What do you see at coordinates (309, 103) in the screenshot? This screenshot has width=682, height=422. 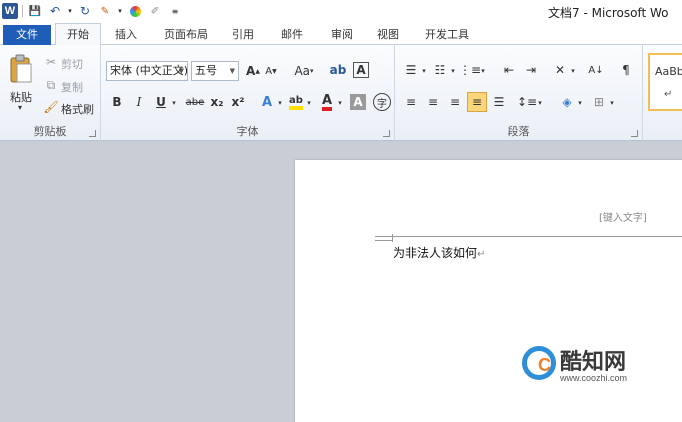 I see `highlight-dropdown-icon: ▾` at bounding box center [309, 103].